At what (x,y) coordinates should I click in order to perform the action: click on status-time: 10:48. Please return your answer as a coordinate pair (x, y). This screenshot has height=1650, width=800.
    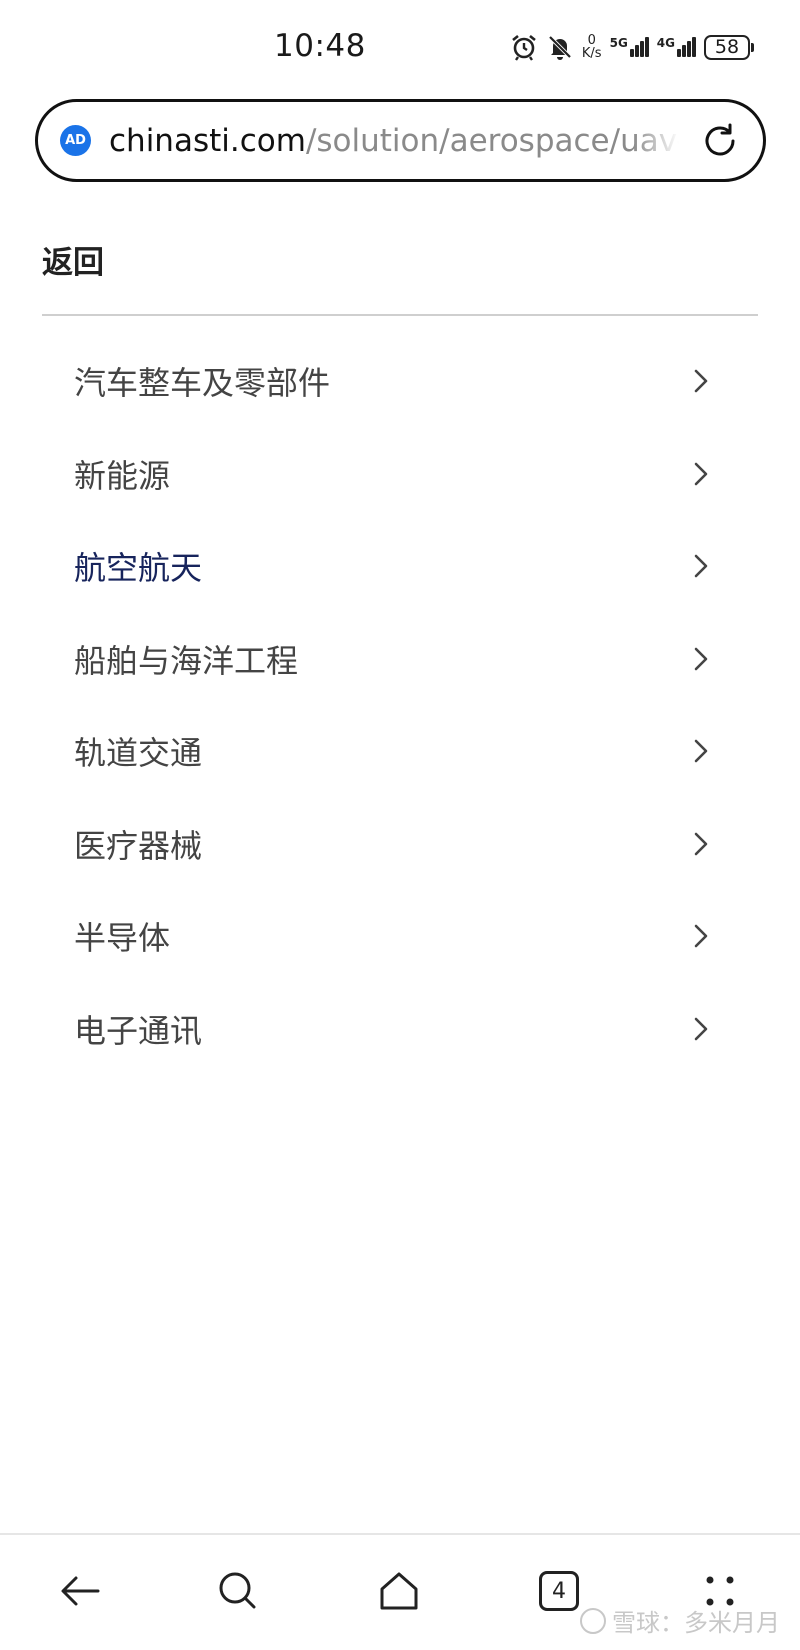
    Looking at the image, I should click on (320, 46).